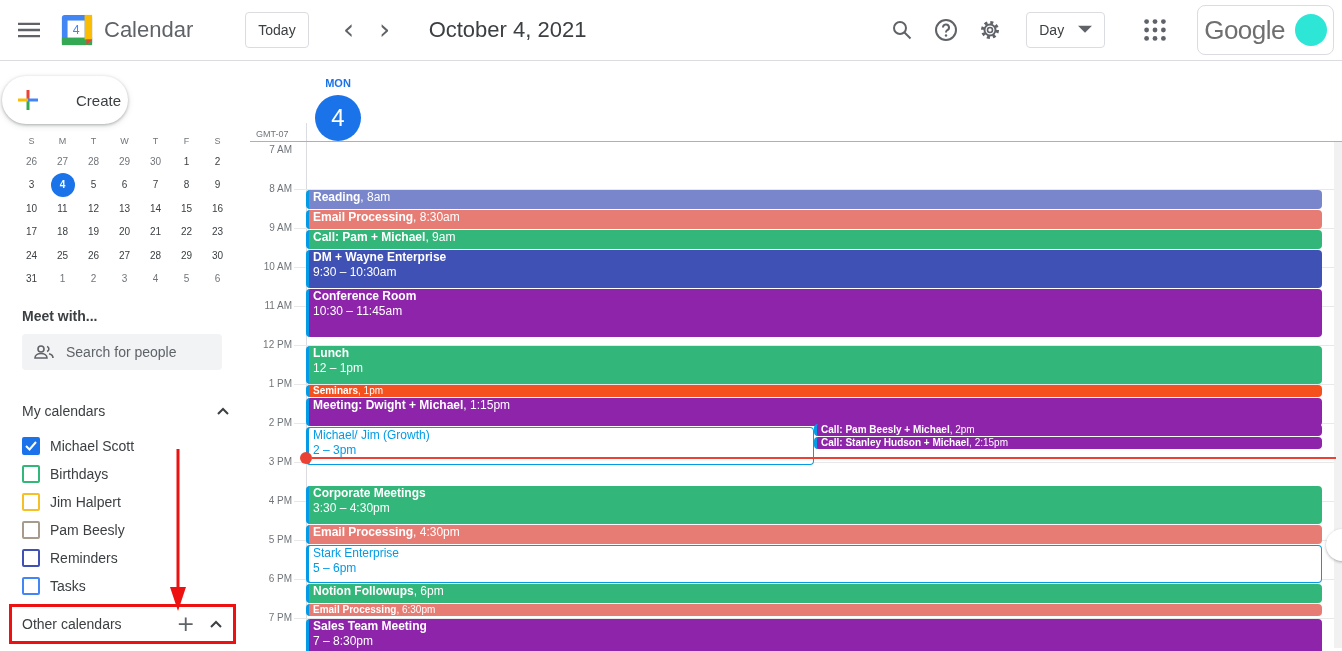 The height and width of the screenshot is (651, 1342). What do you see at coordinates (62, 208) in the screenshot?
I see `date-cell: 11` at bounding box center [62, 208].